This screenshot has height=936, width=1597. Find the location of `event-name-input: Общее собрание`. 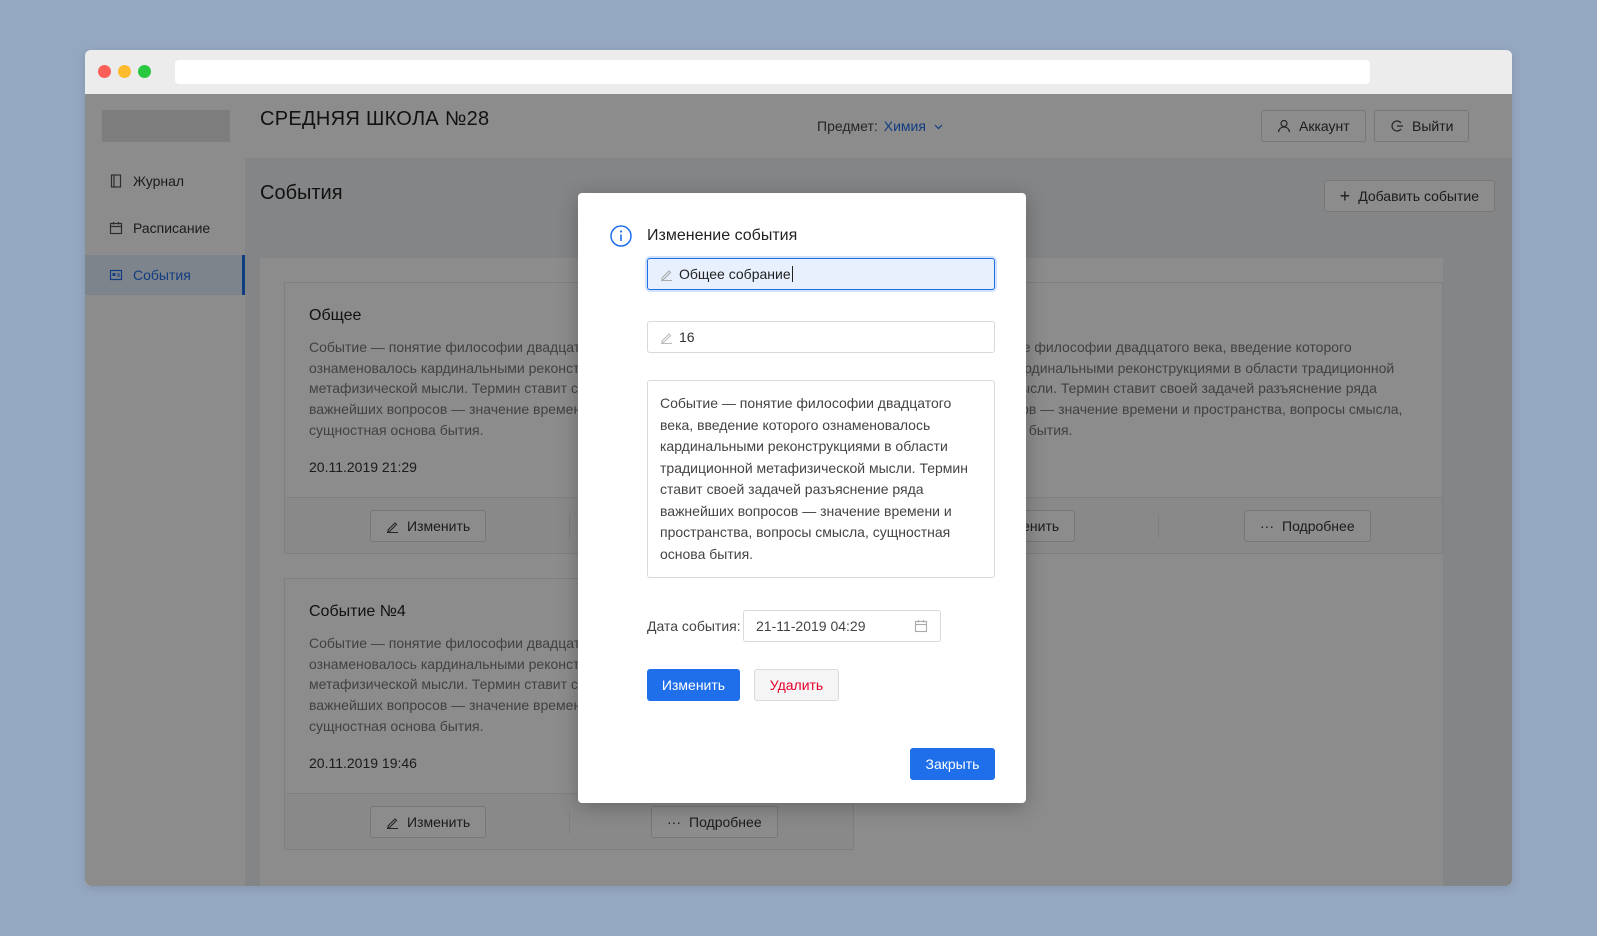

event-name-input: Общее собрание is located at coordinates (821, 274).